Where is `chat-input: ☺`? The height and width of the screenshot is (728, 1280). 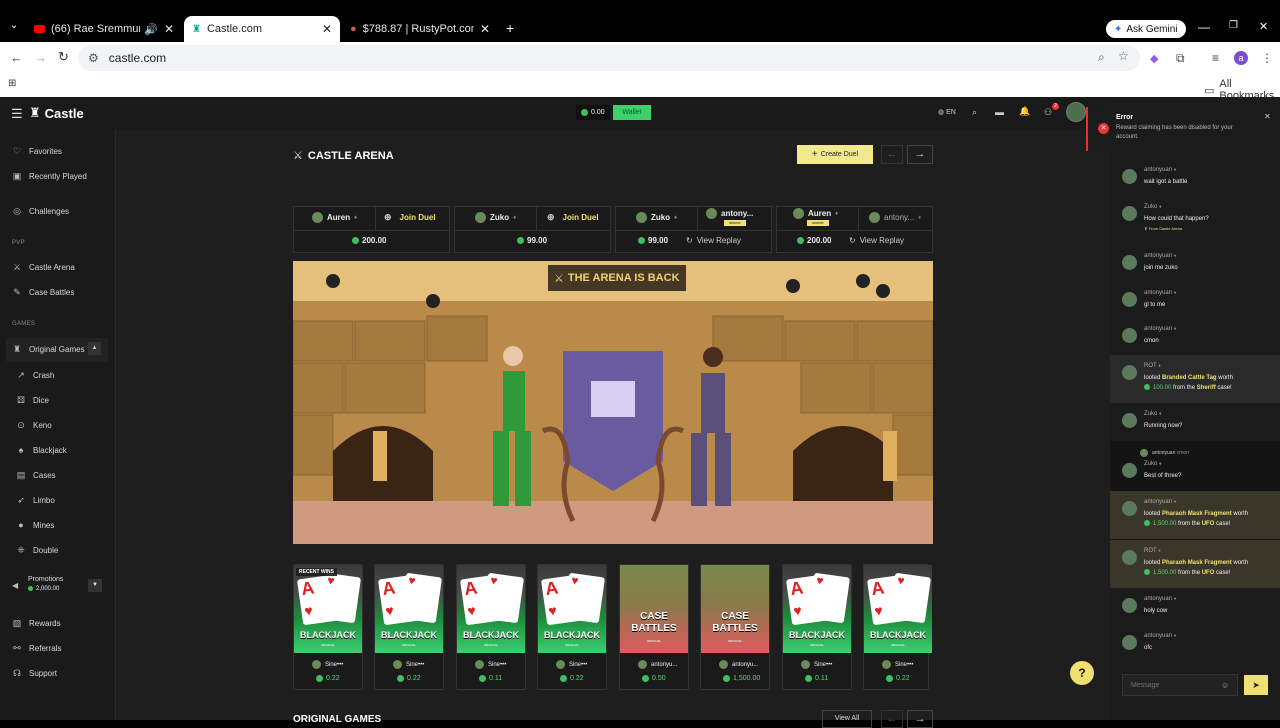
chat-input: ☺ is located at coordinates (1180, 685).